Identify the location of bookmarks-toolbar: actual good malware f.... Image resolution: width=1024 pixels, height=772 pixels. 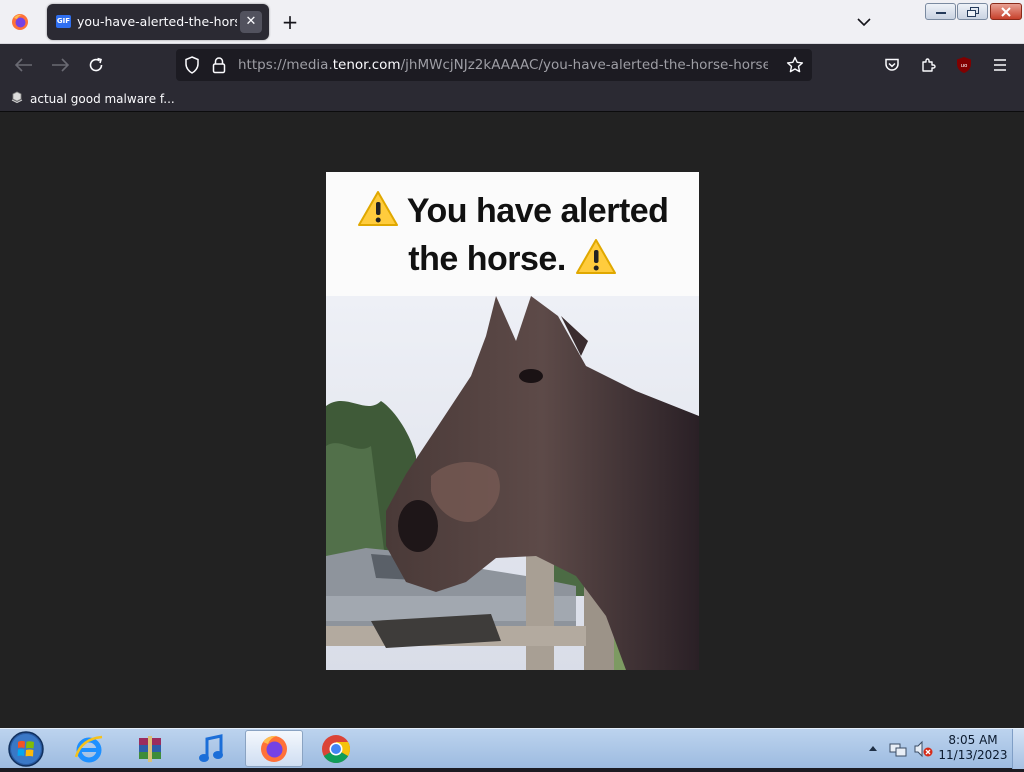
(512, 99).